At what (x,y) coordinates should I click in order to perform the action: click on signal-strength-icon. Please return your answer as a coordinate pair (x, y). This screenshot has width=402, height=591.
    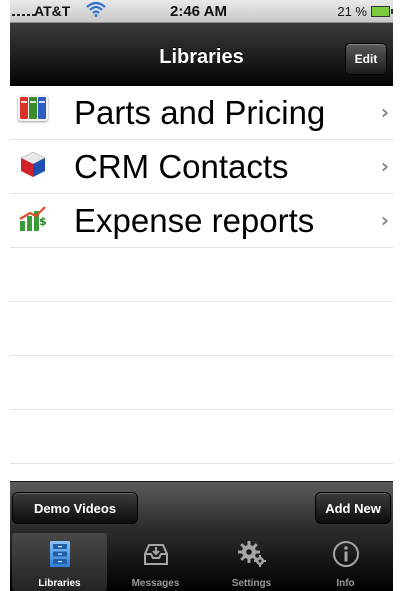
    Looking at the image, I should click on (23, 10).